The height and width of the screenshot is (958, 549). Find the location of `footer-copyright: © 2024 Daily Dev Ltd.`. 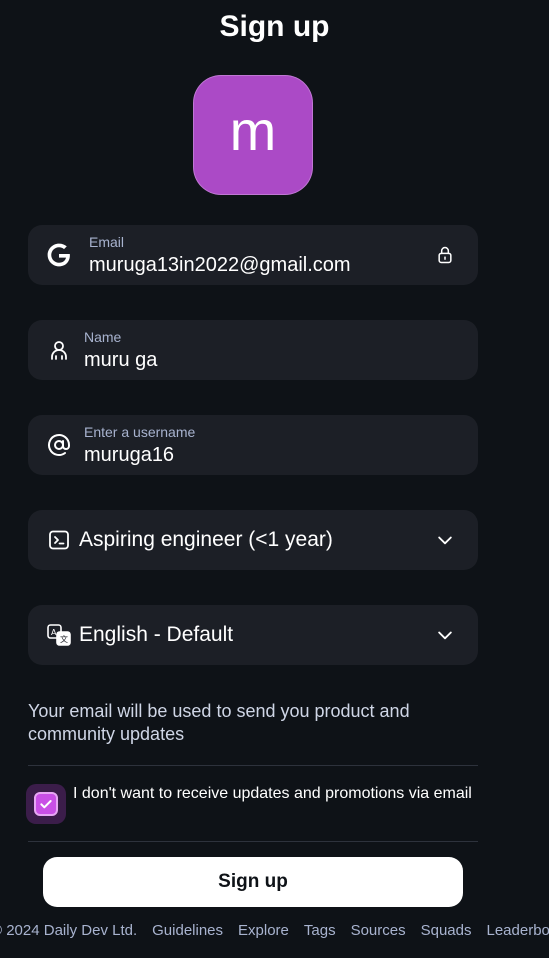

footer-copyright: © 2024 Daily Dev Ltd. is located at coordinates (69, 930).